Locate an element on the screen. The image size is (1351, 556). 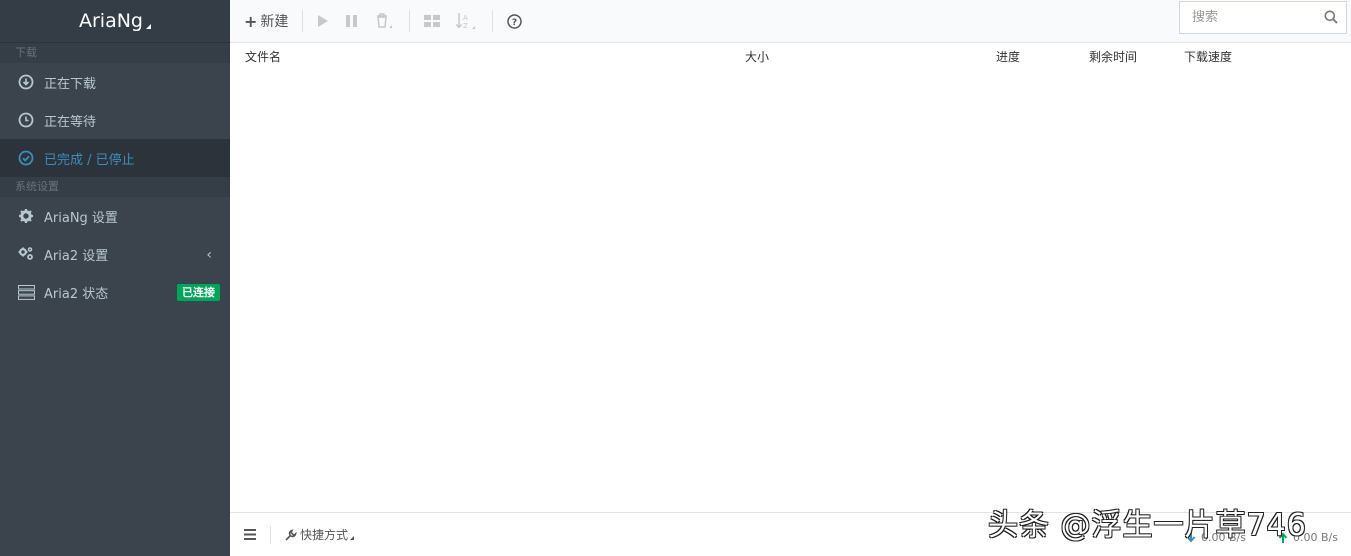
watermark-text: 头条 @浮生一片草746 is located at coordinates (1147, 525).